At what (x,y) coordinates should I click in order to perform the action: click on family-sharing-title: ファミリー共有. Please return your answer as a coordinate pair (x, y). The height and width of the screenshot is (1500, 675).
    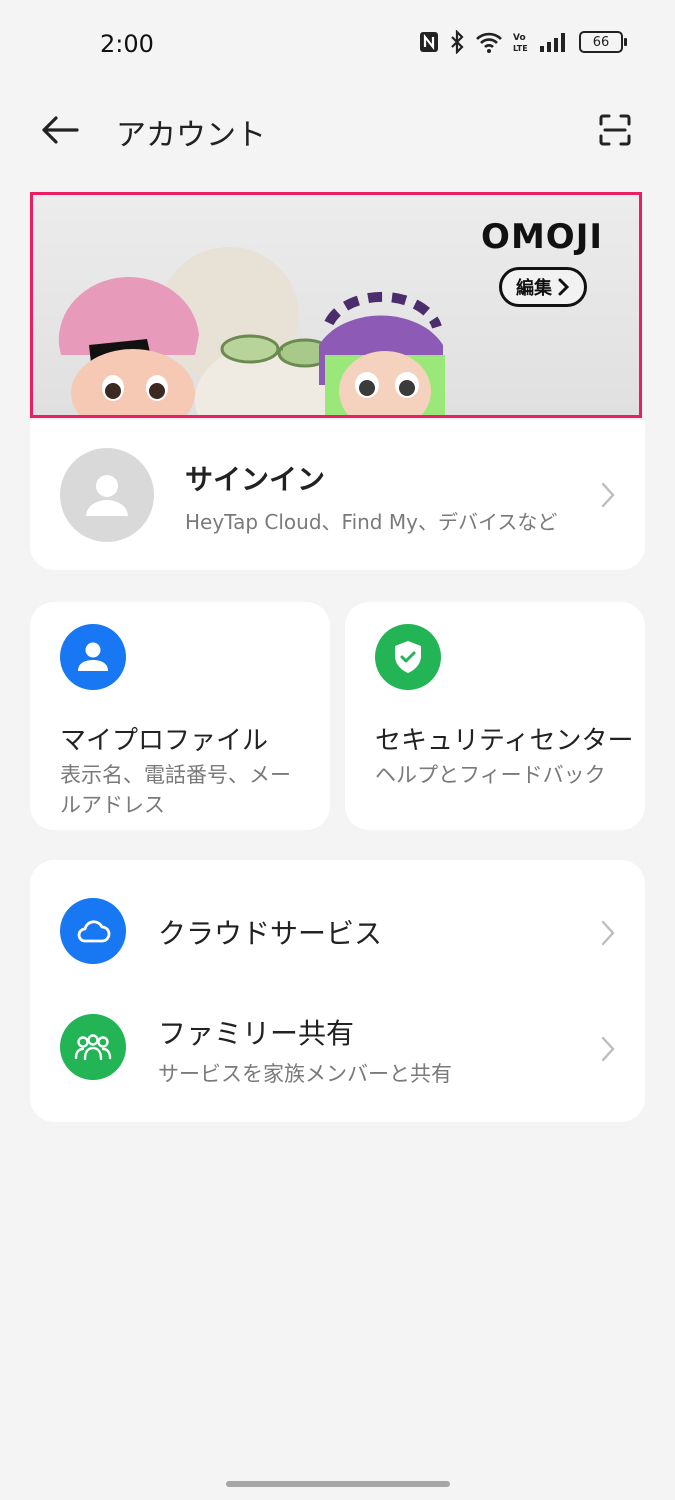
    Looking at the image, I should click on (256, 1033).